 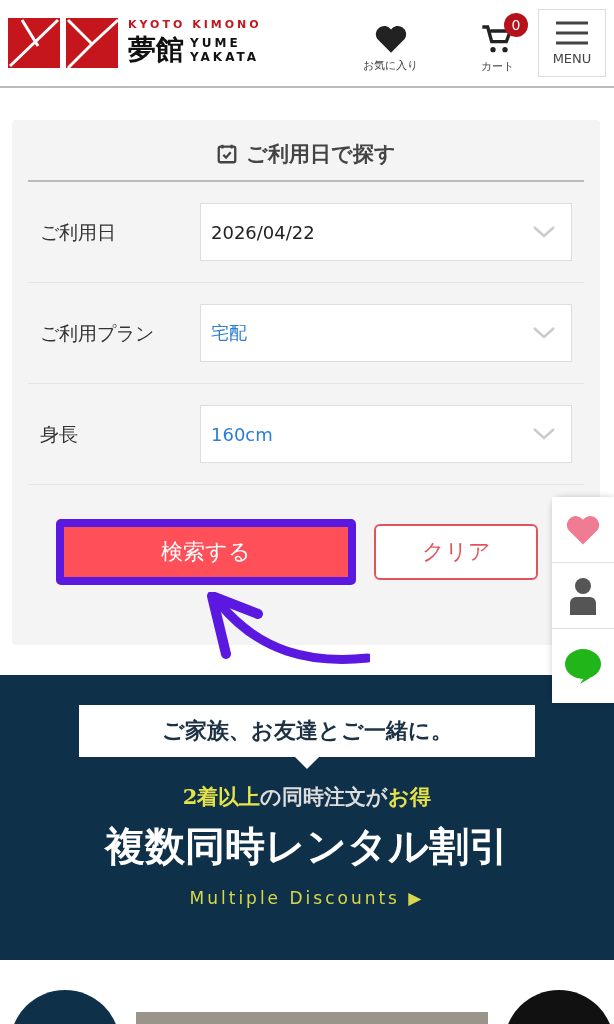 I want to click on logo-roman: YUME, so click(x=216, y=42).